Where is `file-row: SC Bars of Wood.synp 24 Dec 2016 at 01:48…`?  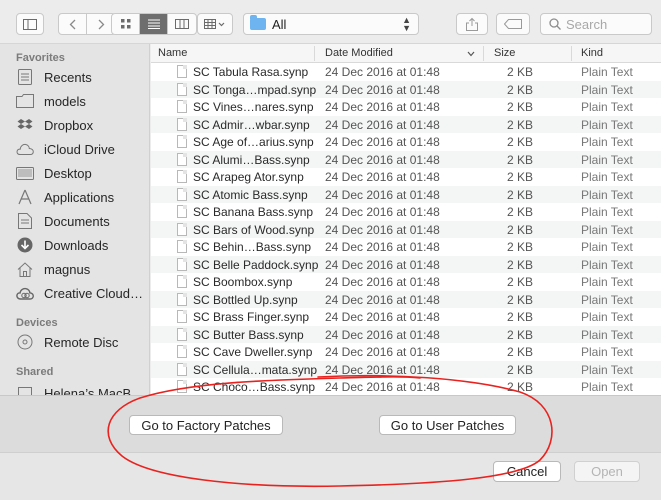 file-row: SC Bars of Wood.synp 24 Dec 2016 at 01:48… is located at coordinates (406, 229).